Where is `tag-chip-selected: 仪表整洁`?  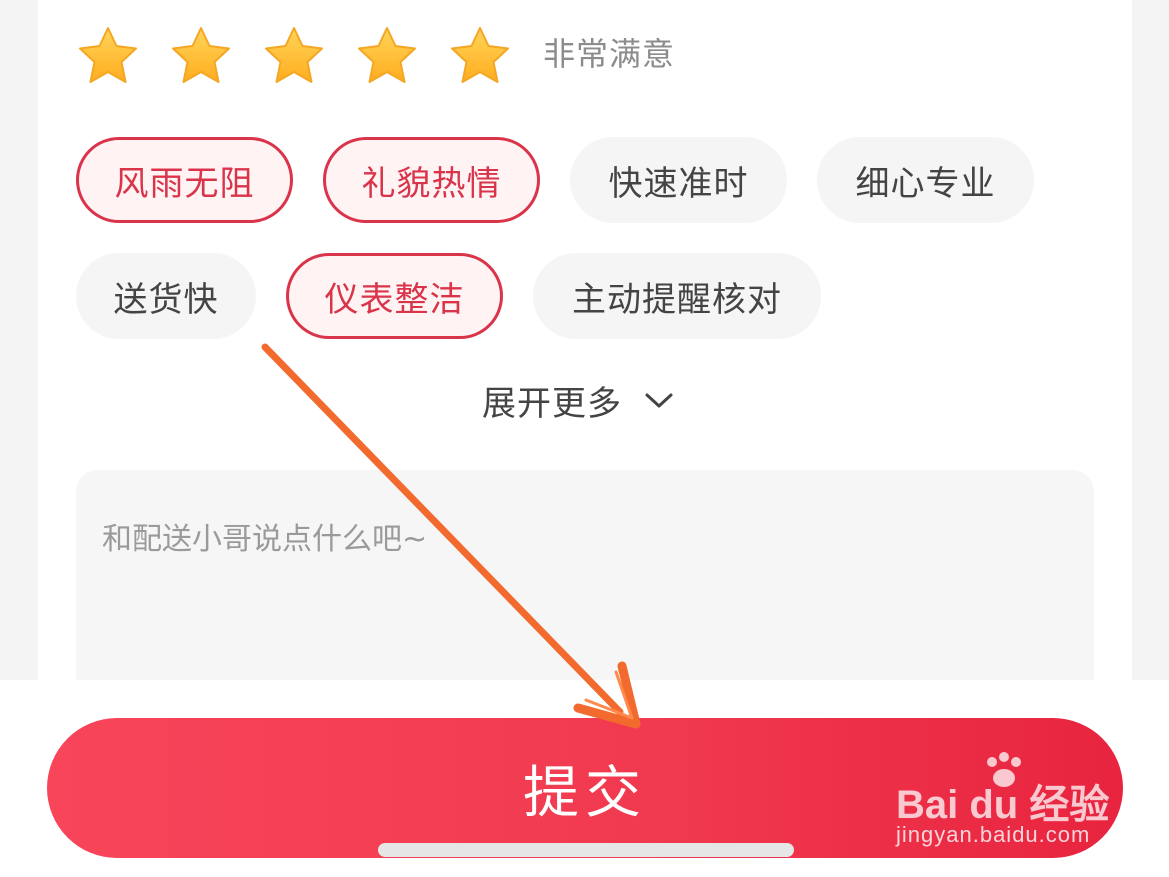
tag-chip-selected: 仪表整洁 is located at coordinates (394, 296).